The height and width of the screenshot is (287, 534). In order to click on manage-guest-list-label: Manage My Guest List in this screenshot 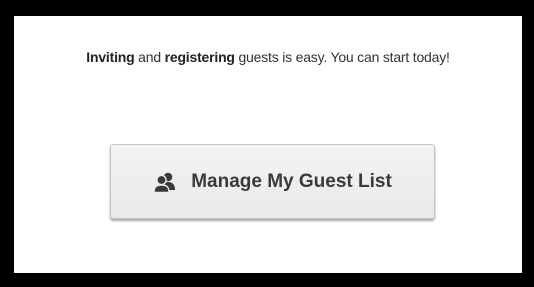, I will do `click(291, 181)`.